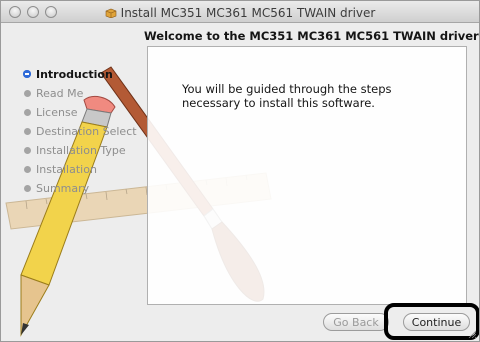  I want to click on step-label: Installation Type, so click(81, 150).